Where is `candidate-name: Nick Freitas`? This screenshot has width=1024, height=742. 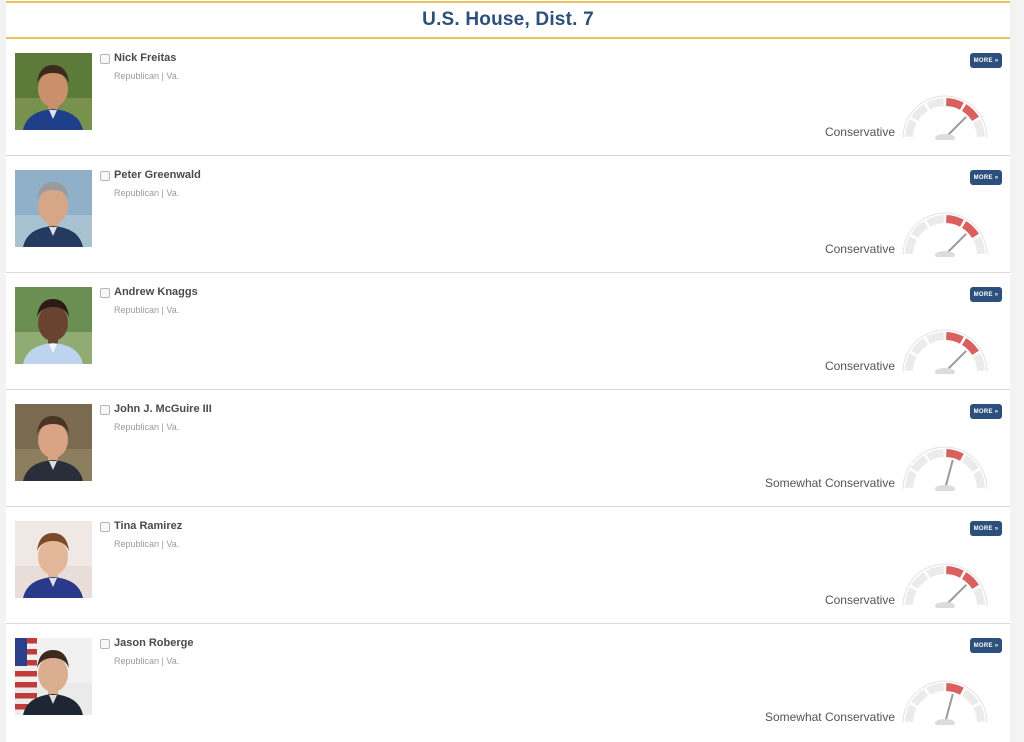
candidate-name: Nick Freitas is located at coordinates (145, 58).